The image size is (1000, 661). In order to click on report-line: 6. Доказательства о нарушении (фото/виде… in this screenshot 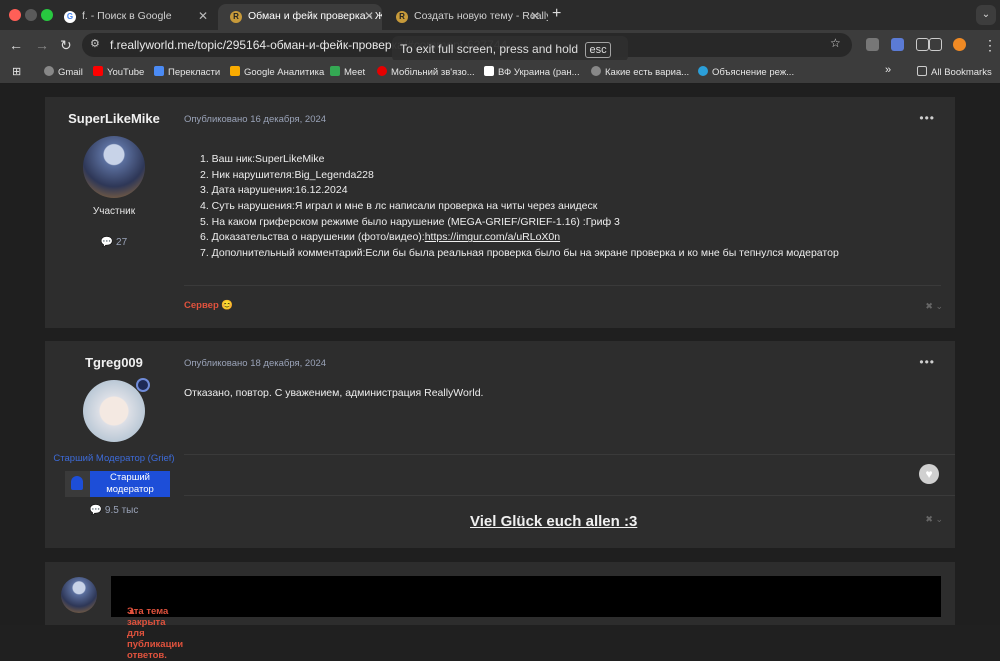, I will do `click(380, 237)`.